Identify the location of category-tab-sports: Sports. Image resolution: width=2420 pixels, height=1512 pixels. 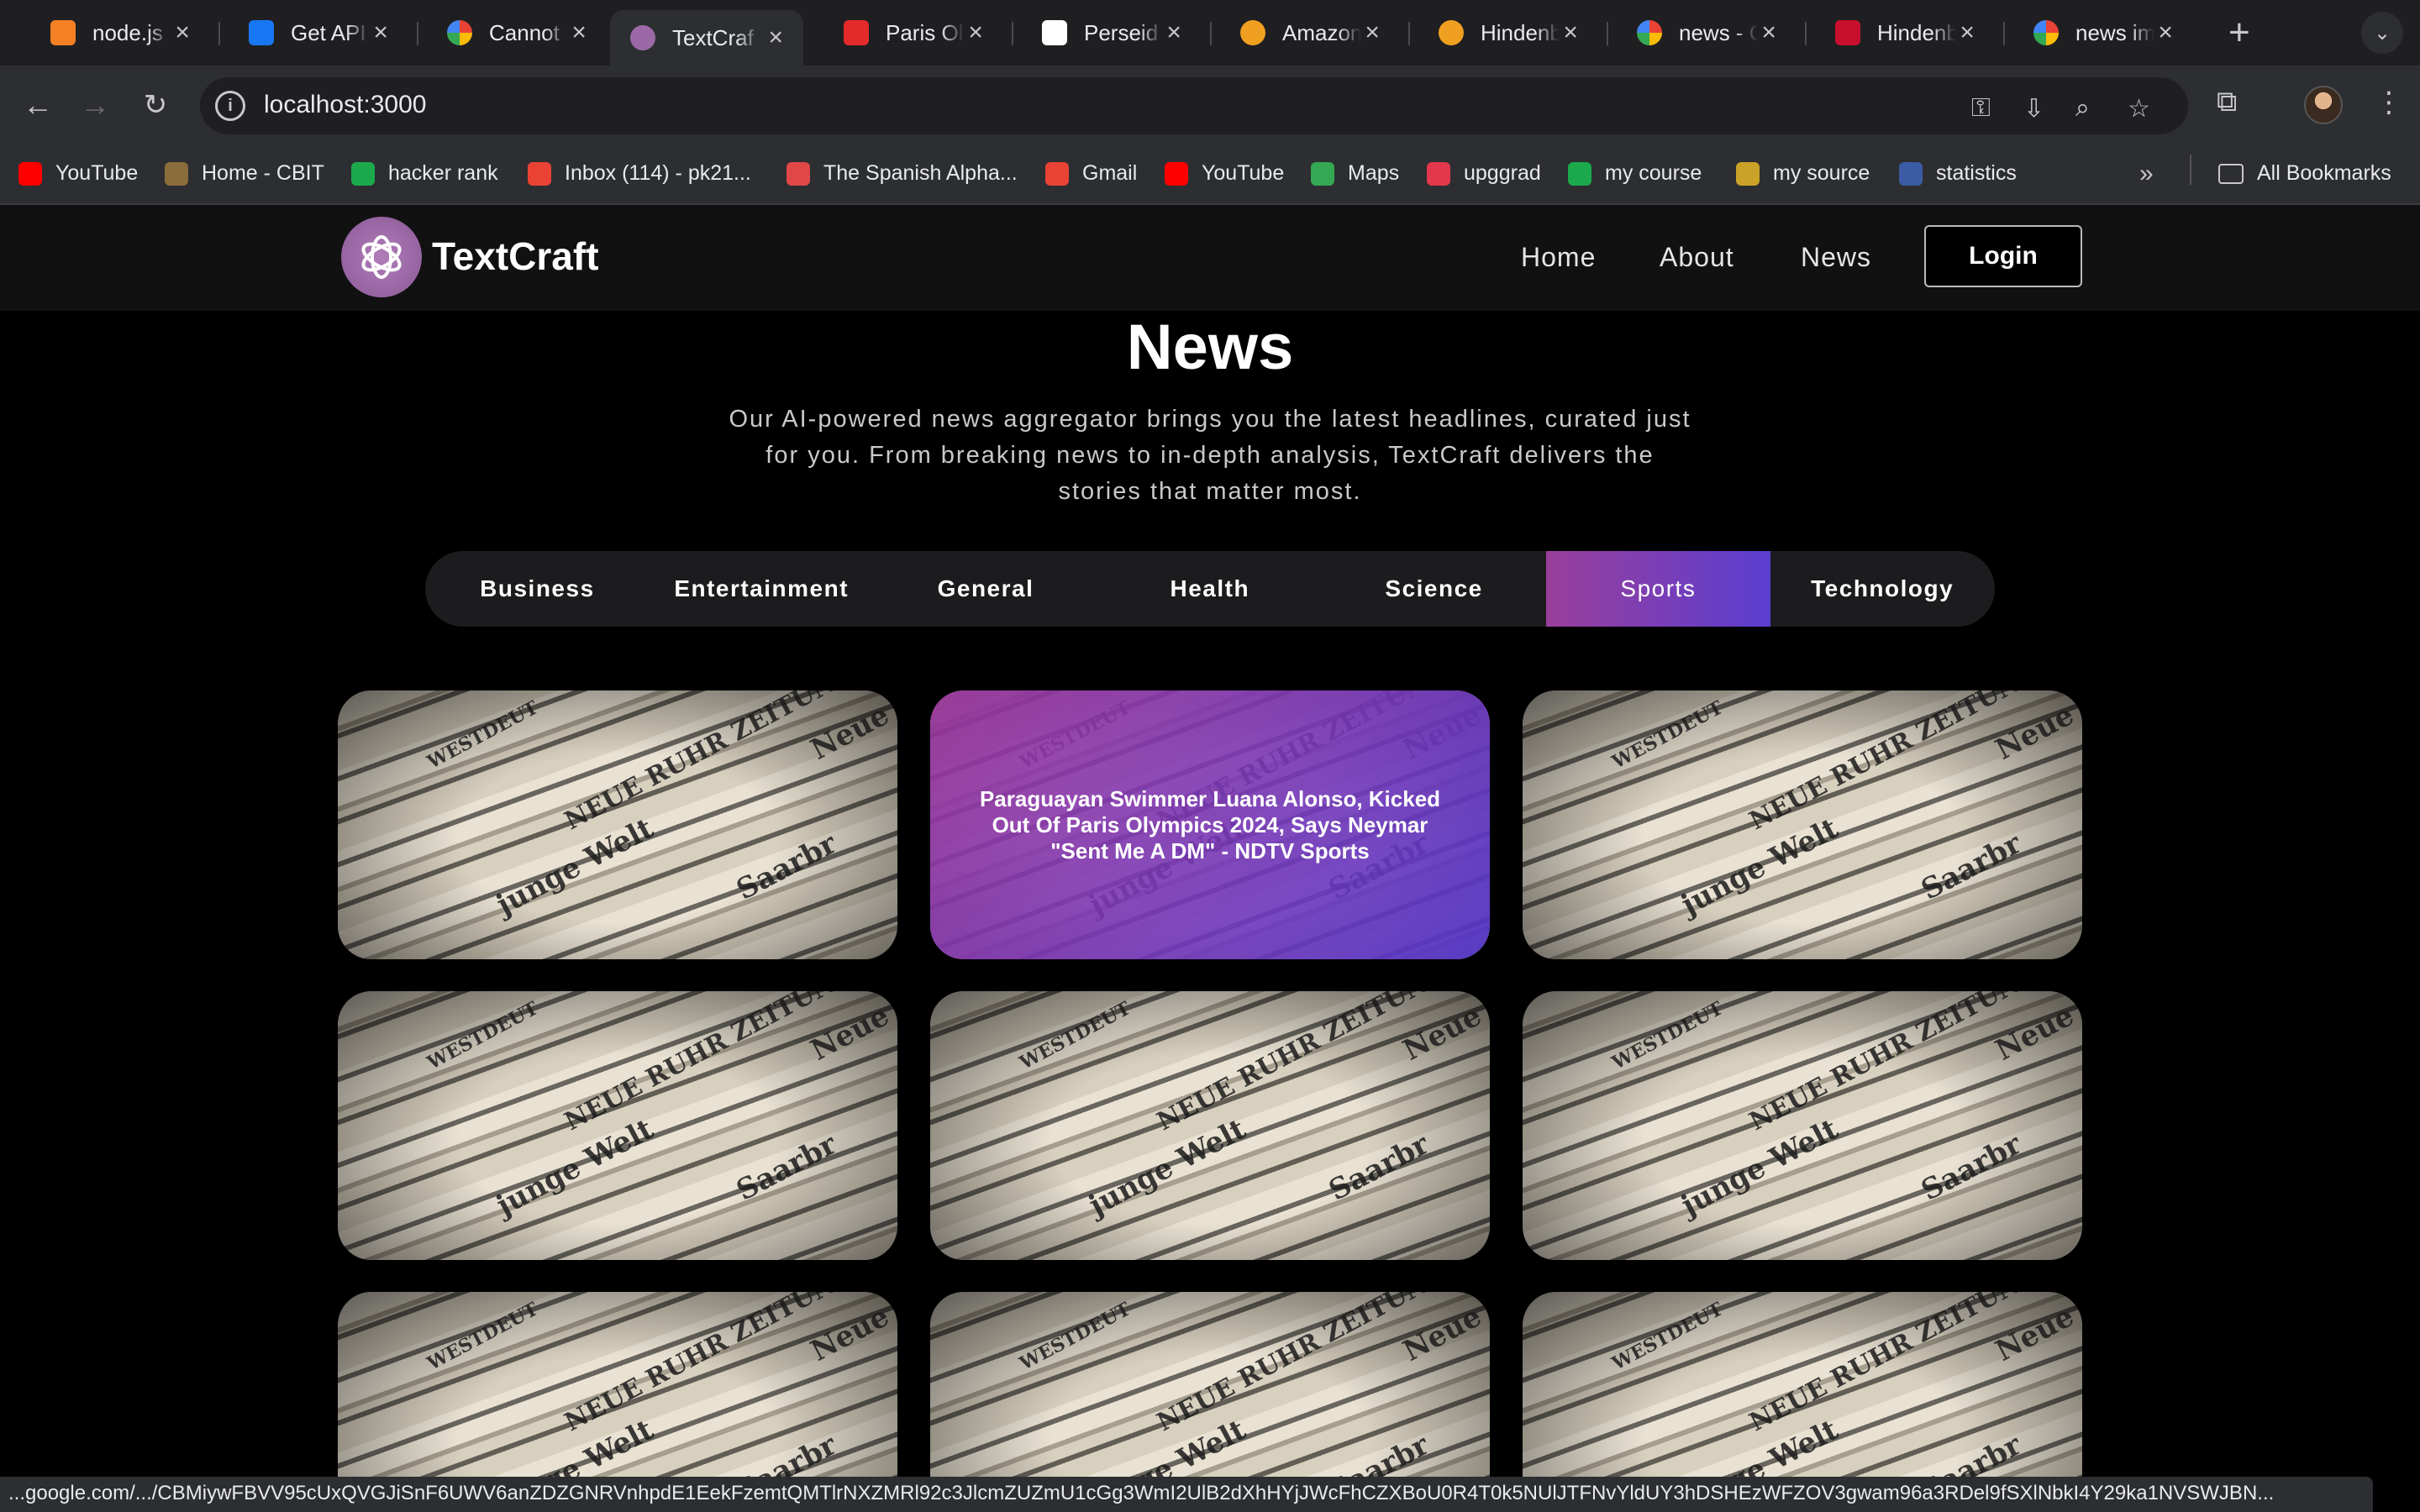
(1657, 589).